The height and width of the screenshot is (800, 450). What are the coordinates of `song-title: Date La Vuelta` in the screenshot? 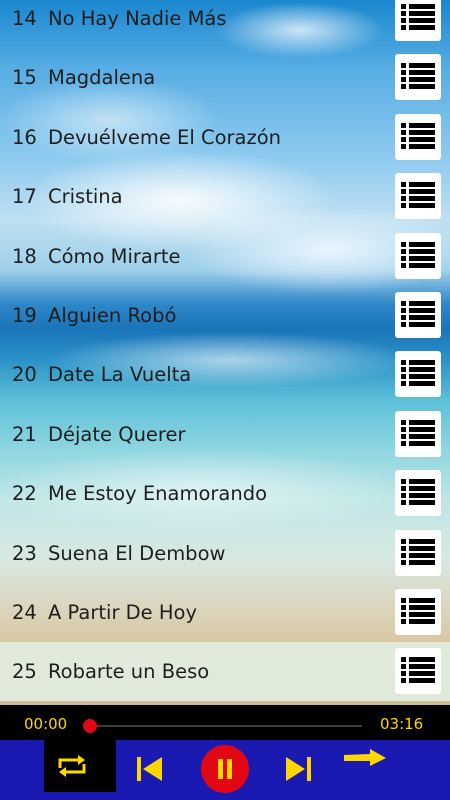 It's located at (120, 375).